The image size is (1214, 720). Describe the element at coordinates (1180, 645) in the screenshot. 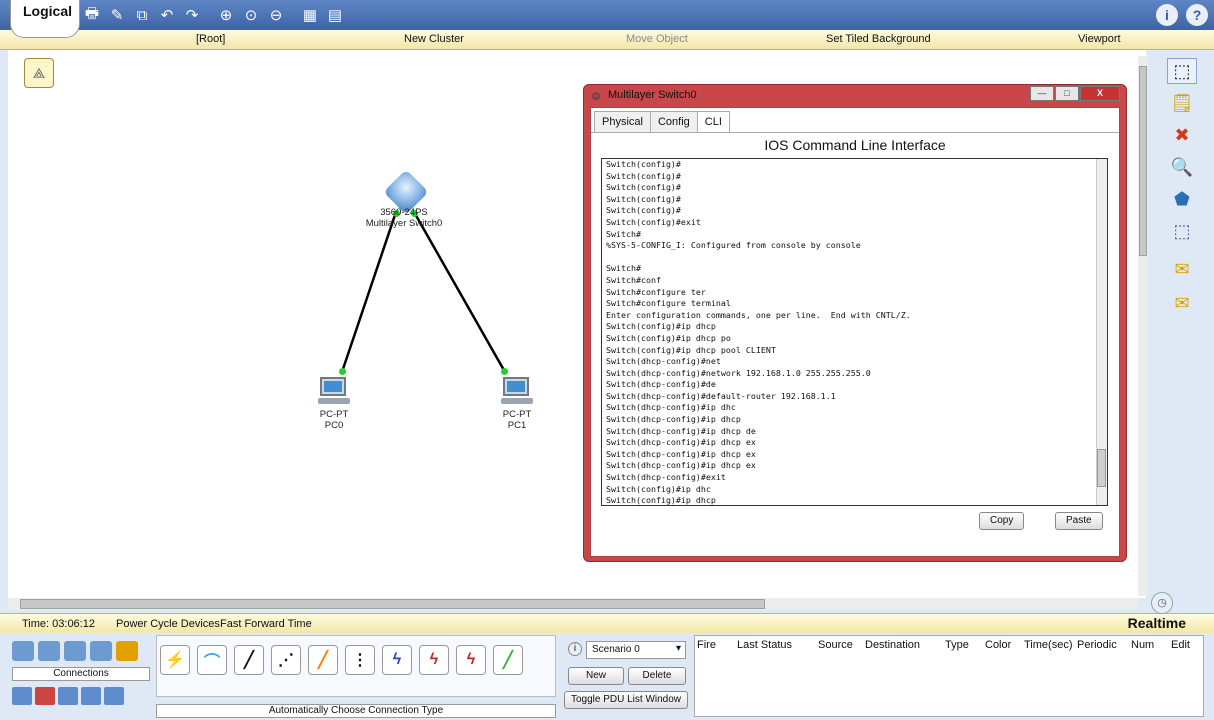

I see `pdu-col-edit: Edit` at that location.